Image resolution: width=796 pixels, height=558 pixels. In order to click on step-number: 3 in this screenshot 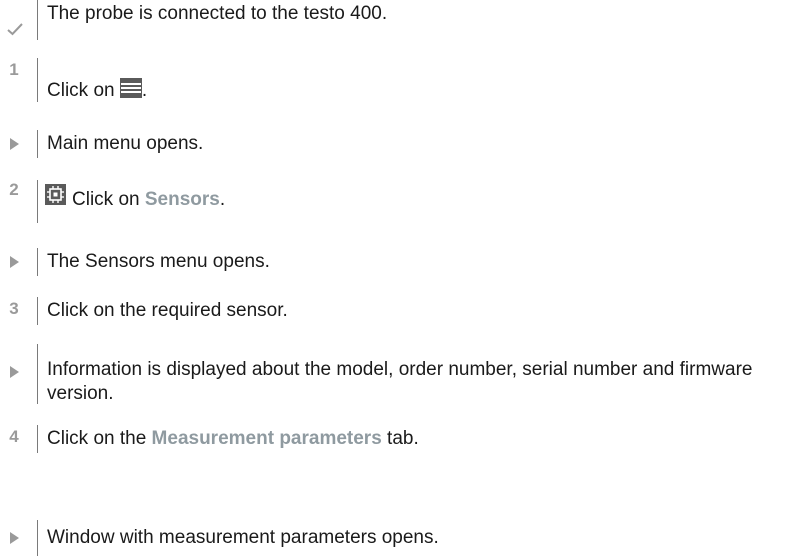, I will do `click(14, 308)`.